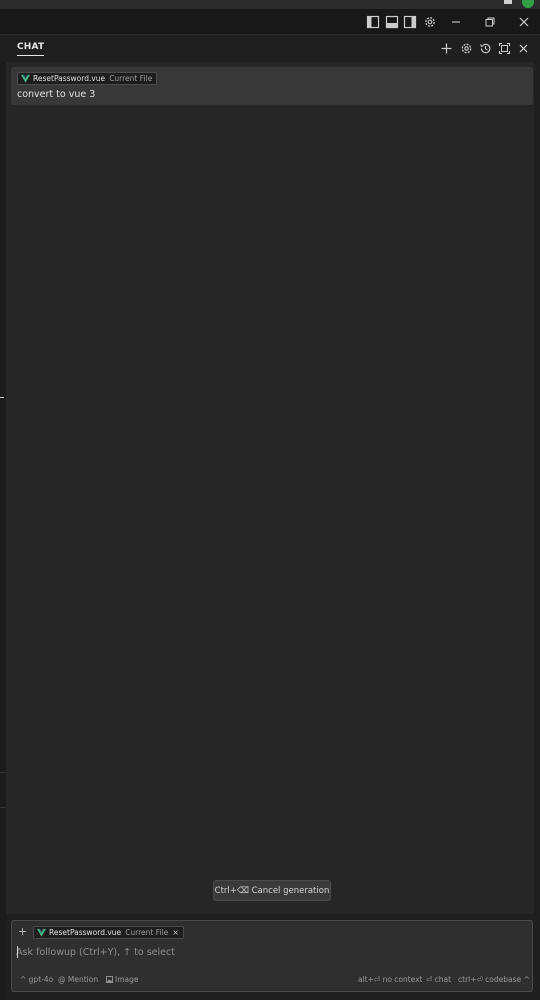 The image size is (540, 1000). I want to click on followup-input, so click(271, 952).